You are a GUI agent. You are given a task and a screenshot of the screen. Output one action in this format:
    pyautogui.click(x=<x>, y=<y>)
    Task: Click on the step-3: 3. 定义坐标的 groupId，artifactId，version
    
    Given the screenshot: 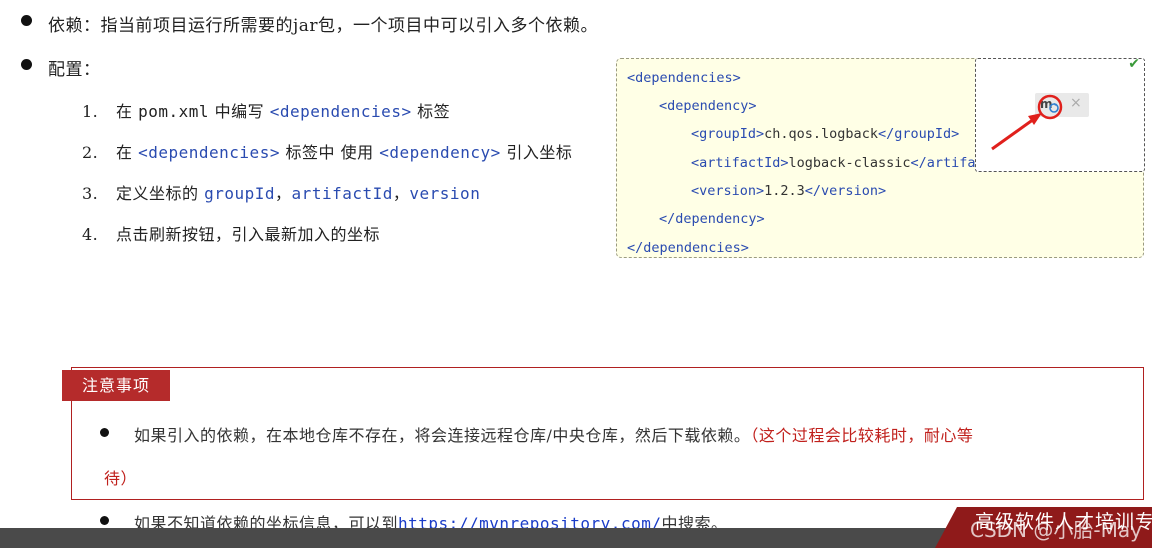 What is the action you would take?
    pyautogui.click(x=281, y=192)
    